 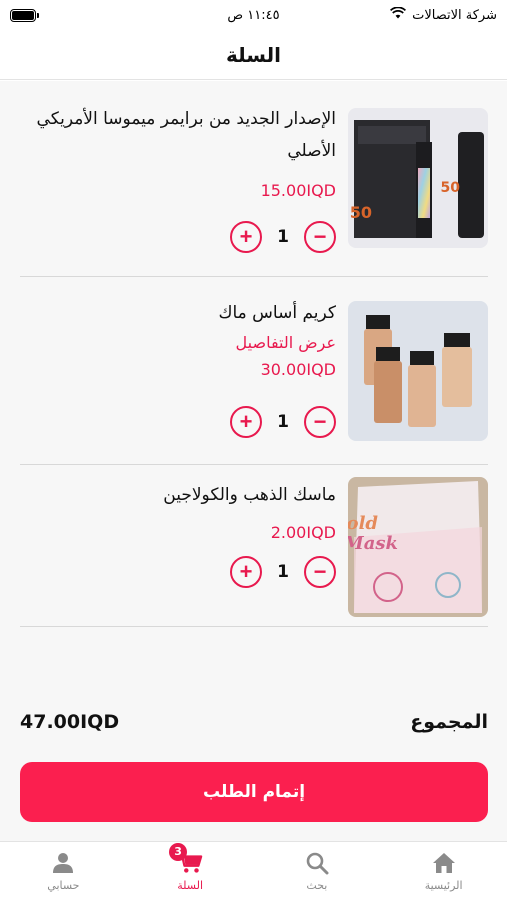 I want to click on wifi-icon, so click(x=398, y=14).